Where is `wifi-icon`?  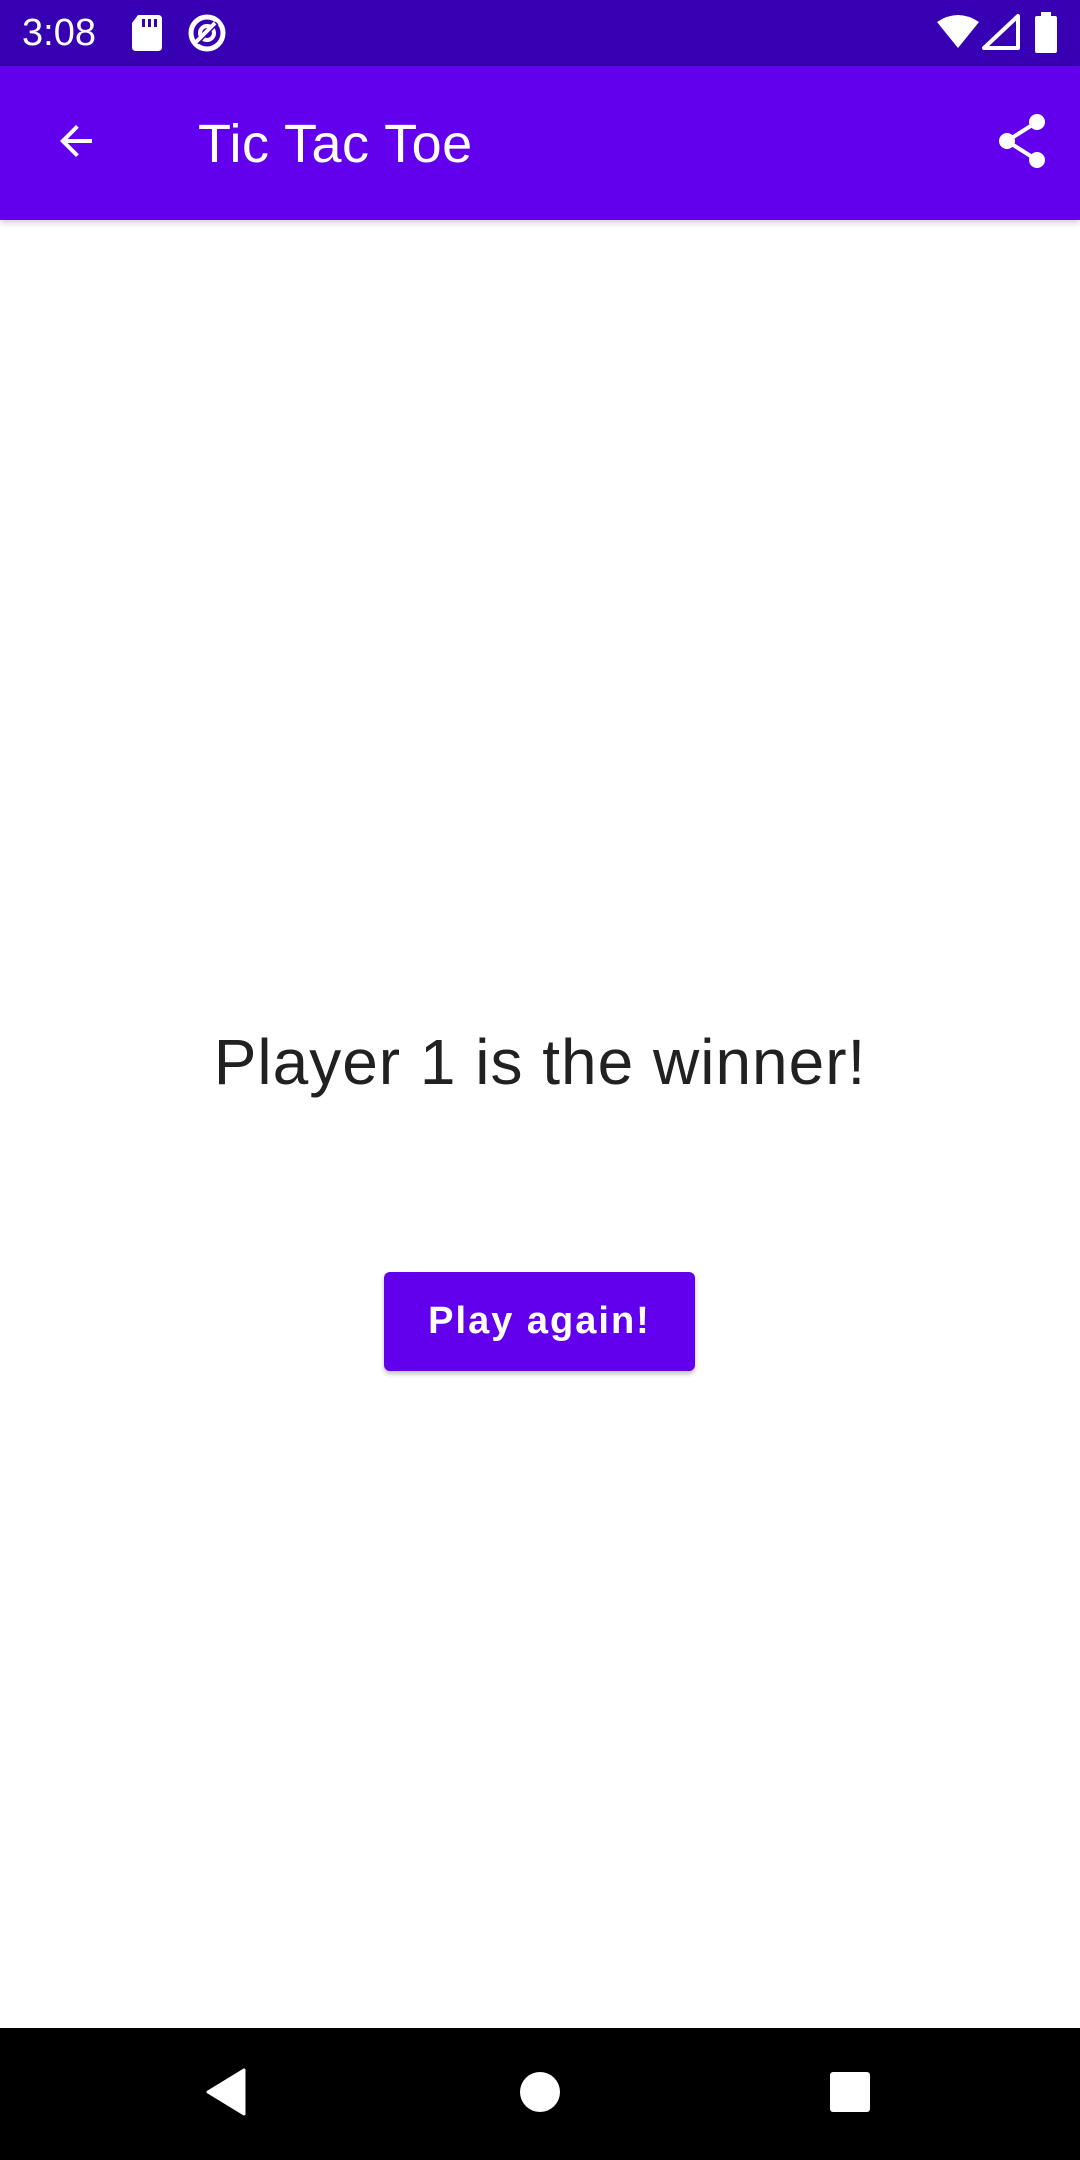 wifi-icon is located at coordinates (958, 34).